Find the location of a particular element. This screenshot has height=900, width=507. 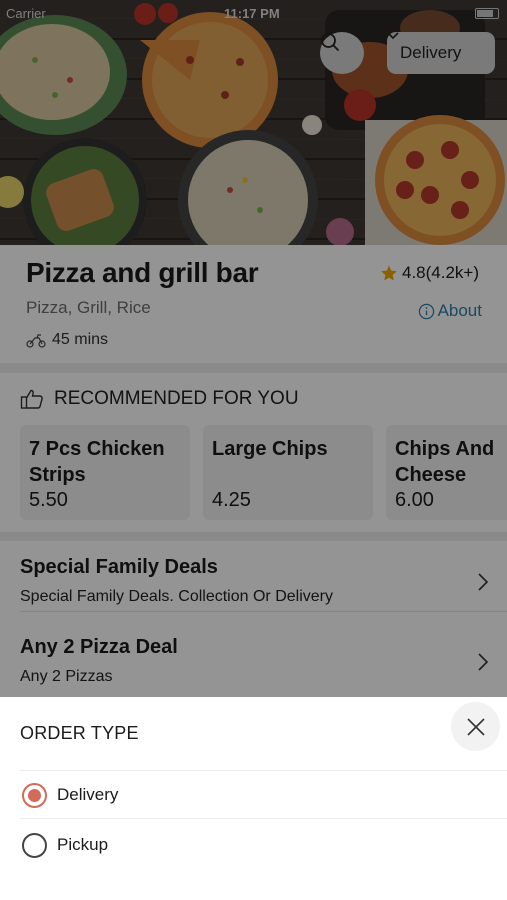

option-delivery: Delivery is located at coordinates (252, 795).